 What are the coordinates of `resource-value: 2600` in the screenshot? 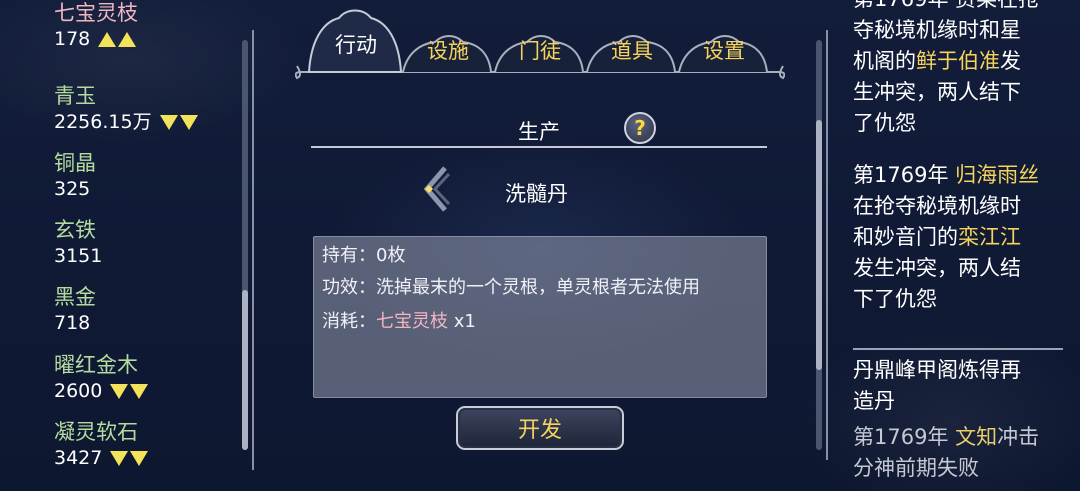 It's located at (78, 391).